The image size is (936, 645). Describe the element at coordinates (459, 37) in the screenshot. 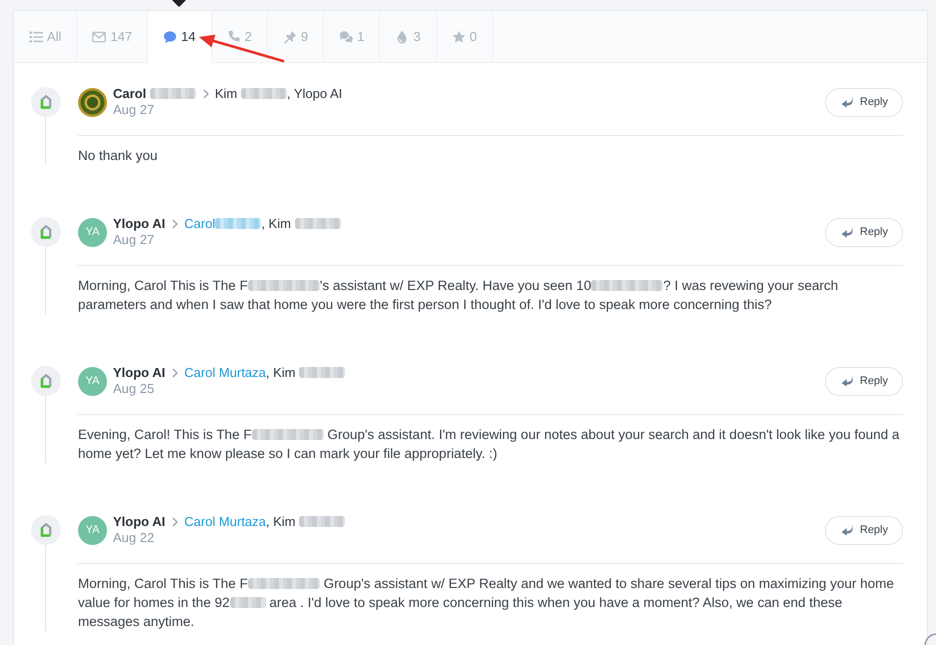

I see `star-icon` at that location.